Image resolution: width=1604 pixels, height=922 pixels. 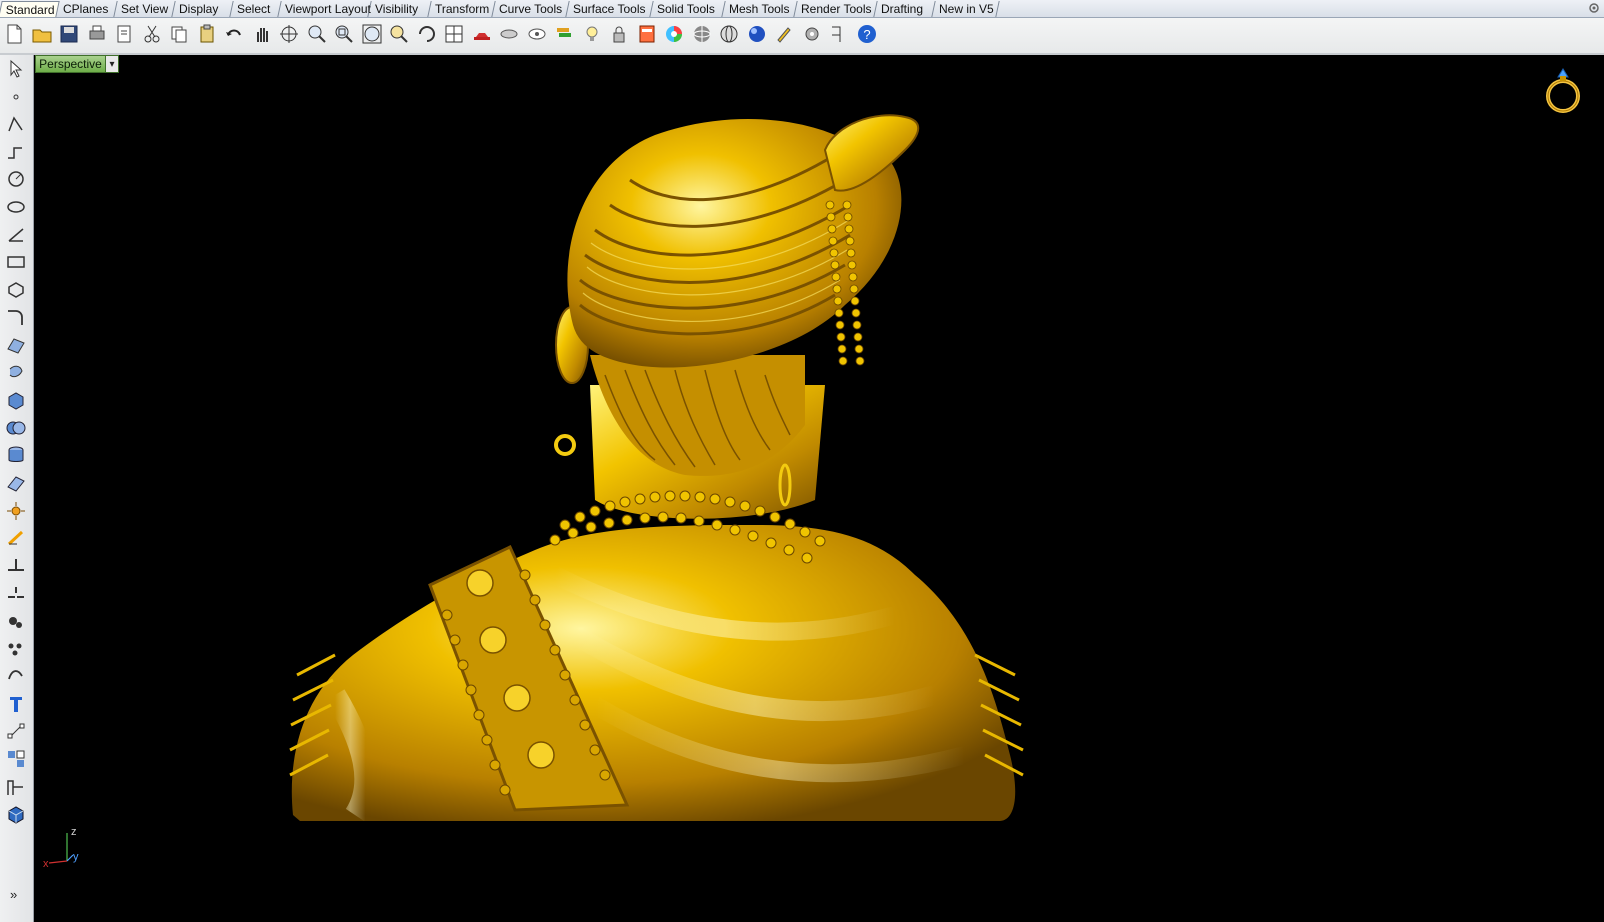 What do you see at coordinates (16, 262) in the screenshot?
I see `rectangle-icon` at bounding box center [16, 262].